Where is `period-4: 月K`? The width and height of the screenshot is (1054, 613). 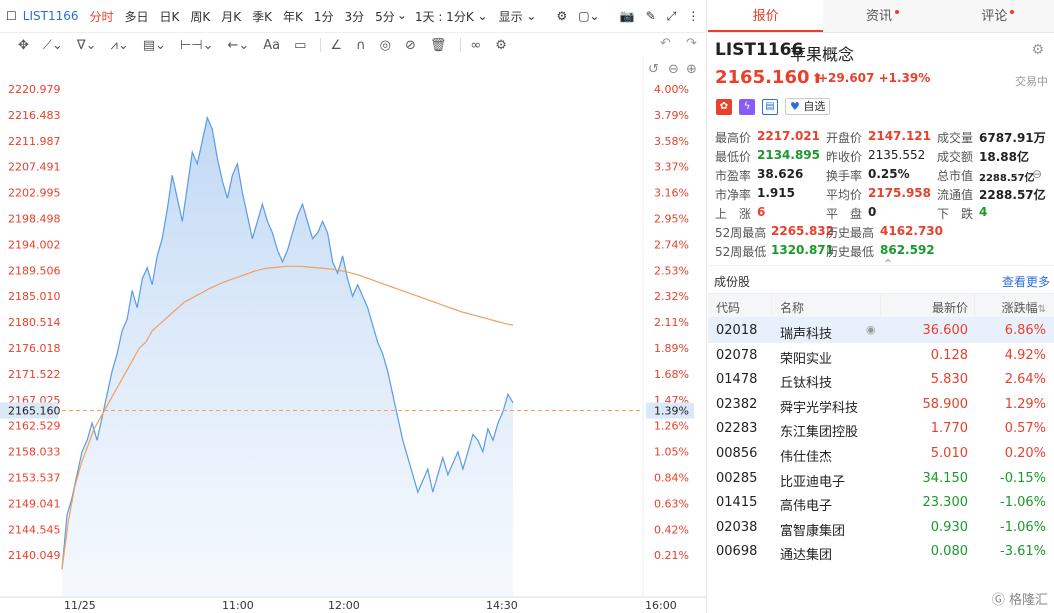
period-4: 月K is located at coordinates (231, 16).